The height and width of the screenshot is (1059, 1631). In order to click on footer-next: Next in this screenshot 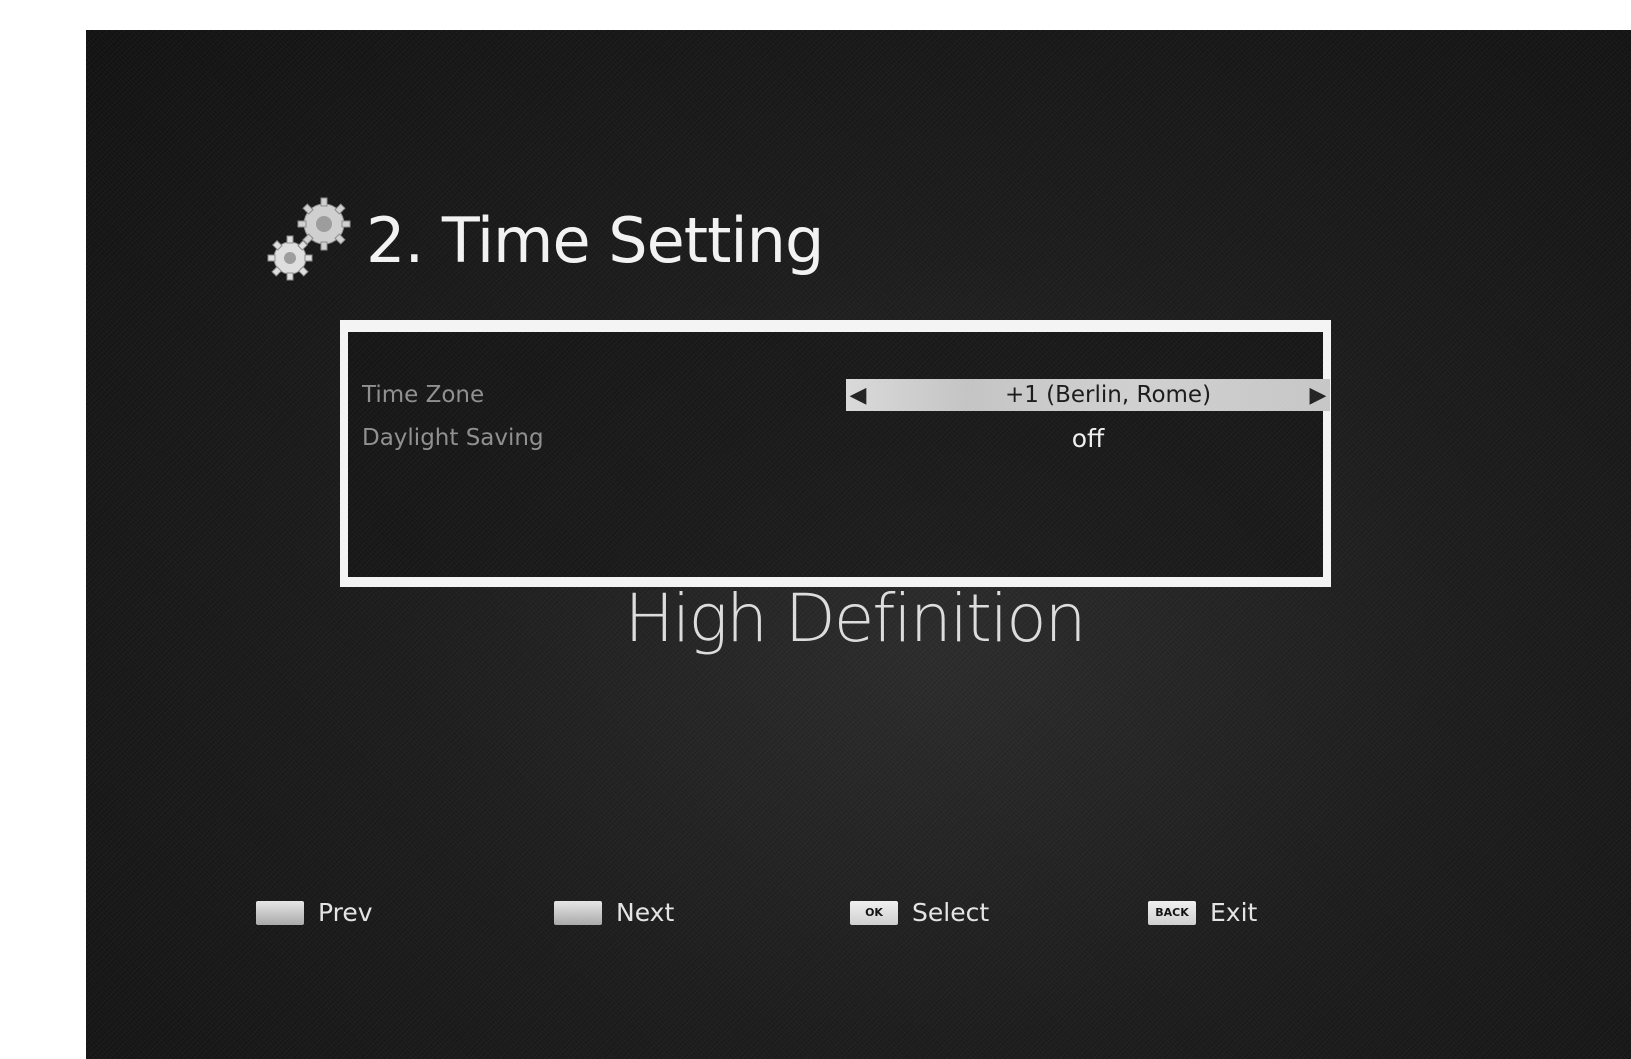, I will do `click(614, 912)`.